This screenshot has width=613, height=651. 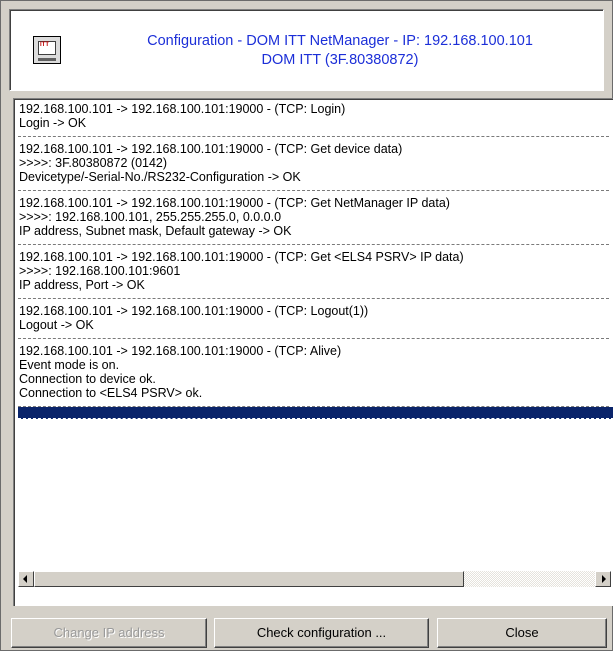 I want to click on scroll-right-button, so click(x=603, y=579).